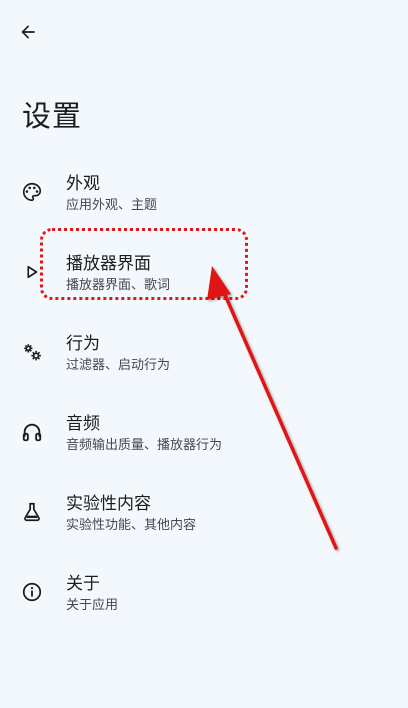 Image resolution: width=408 pixels, height=708 pixels. What do you see at coordinates (32, 592) in the screenshot?
I see `info-icon` at bounding box center [32, 592].